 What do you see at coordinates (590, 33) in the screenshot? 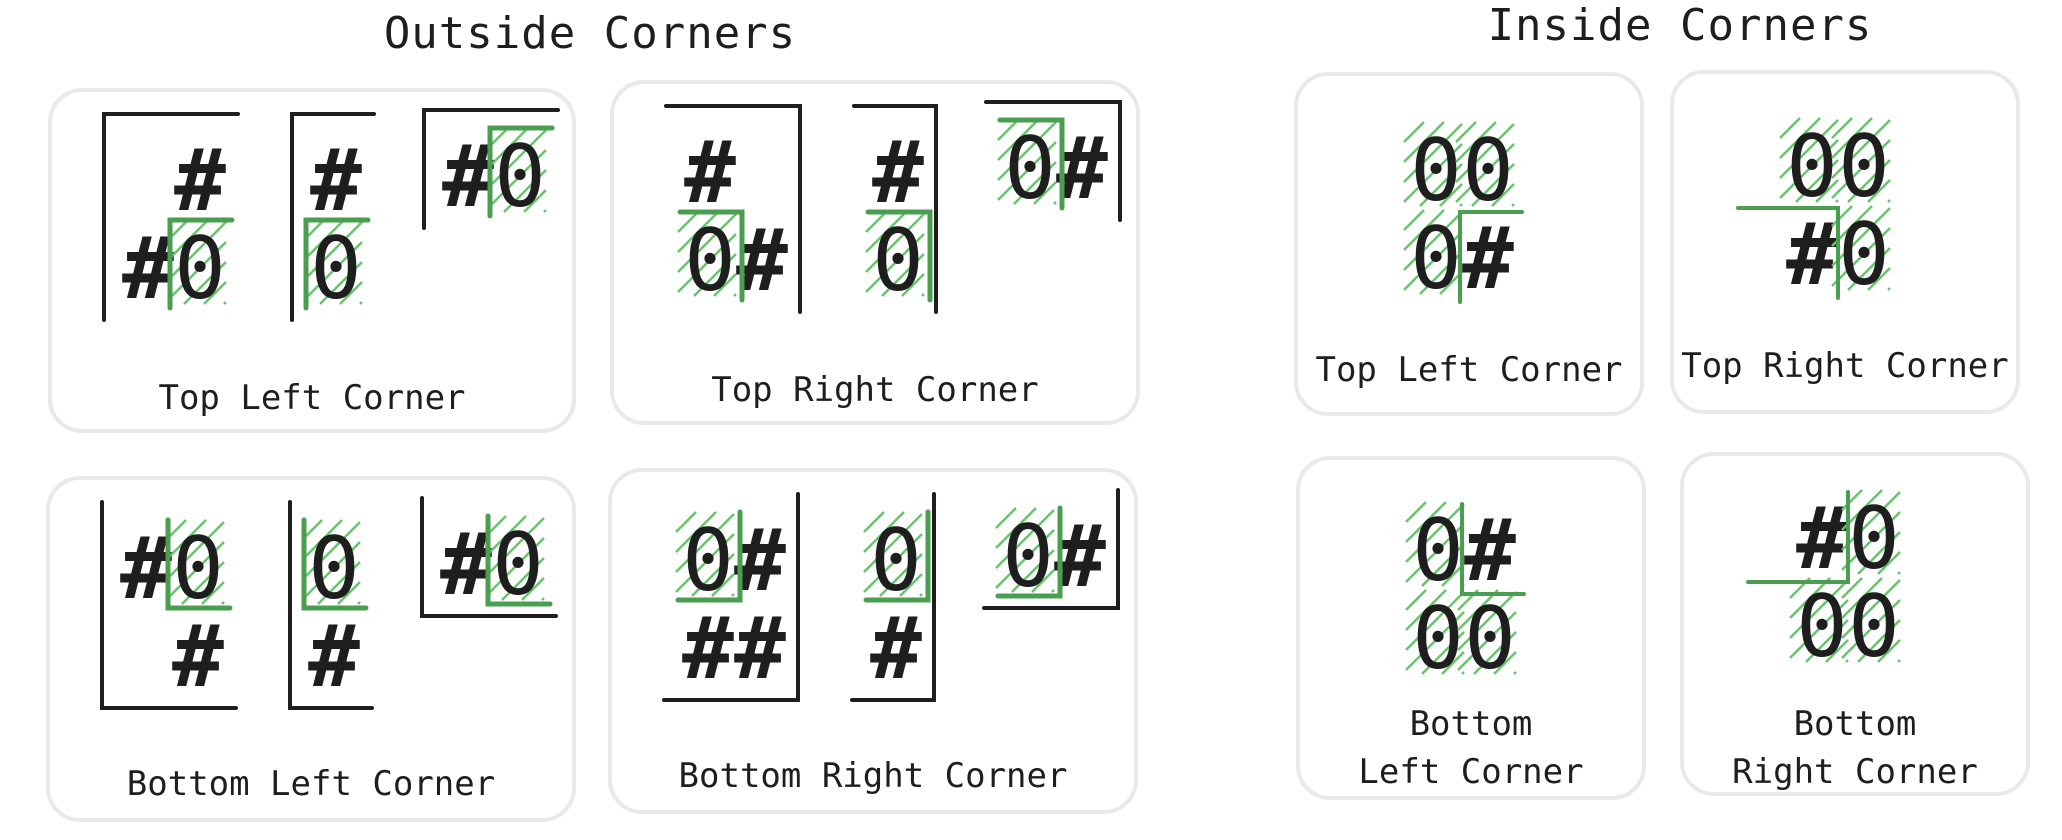
I see `outside-corners-title: Outside Corners` at bounding box center [590, 33].